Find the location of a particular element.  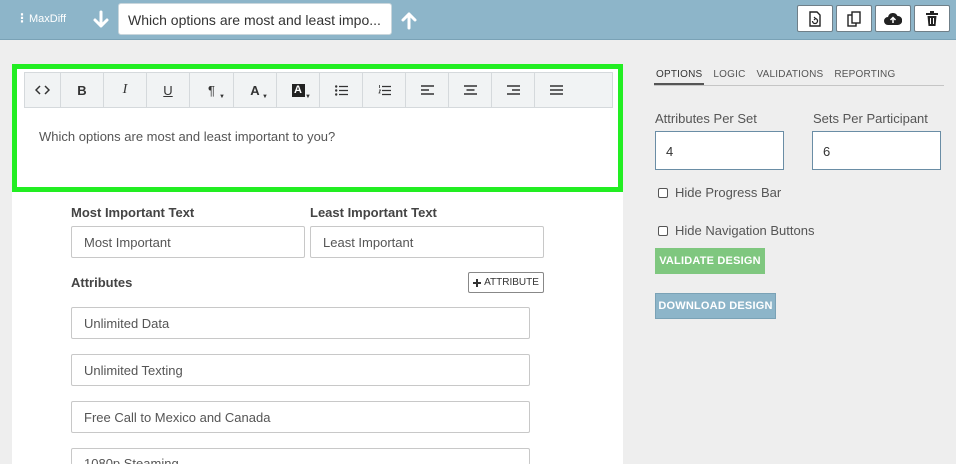

cloud-upload-button is located at coordinates (893, 18).